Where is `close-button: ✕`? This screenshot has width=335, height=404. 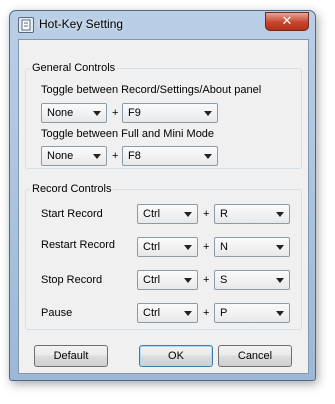
close-button: ✕ is located at coordinates (287, 21).